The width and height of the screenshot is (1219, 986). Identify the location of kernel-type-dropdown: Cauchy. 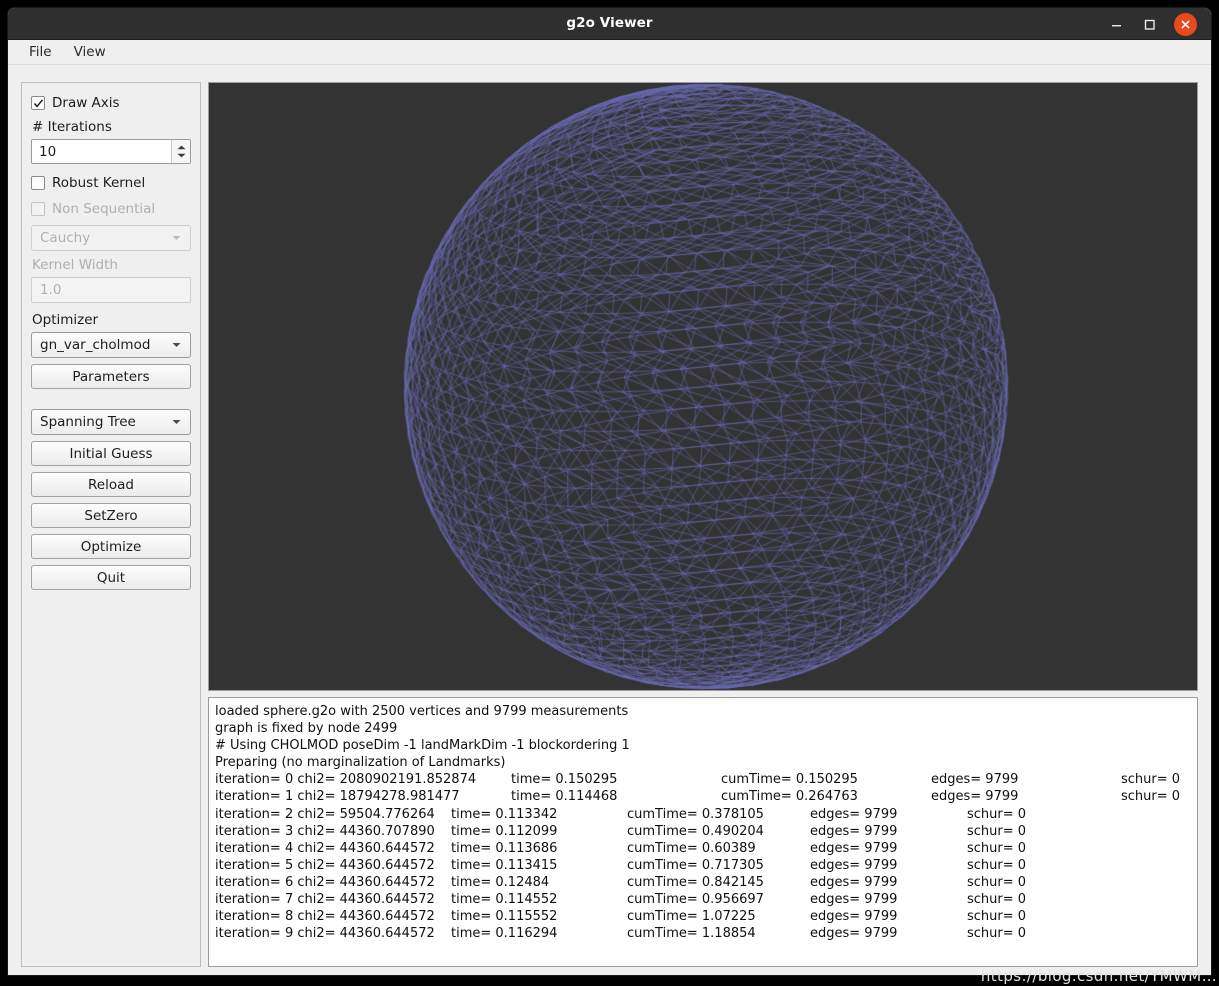
(111, 238).